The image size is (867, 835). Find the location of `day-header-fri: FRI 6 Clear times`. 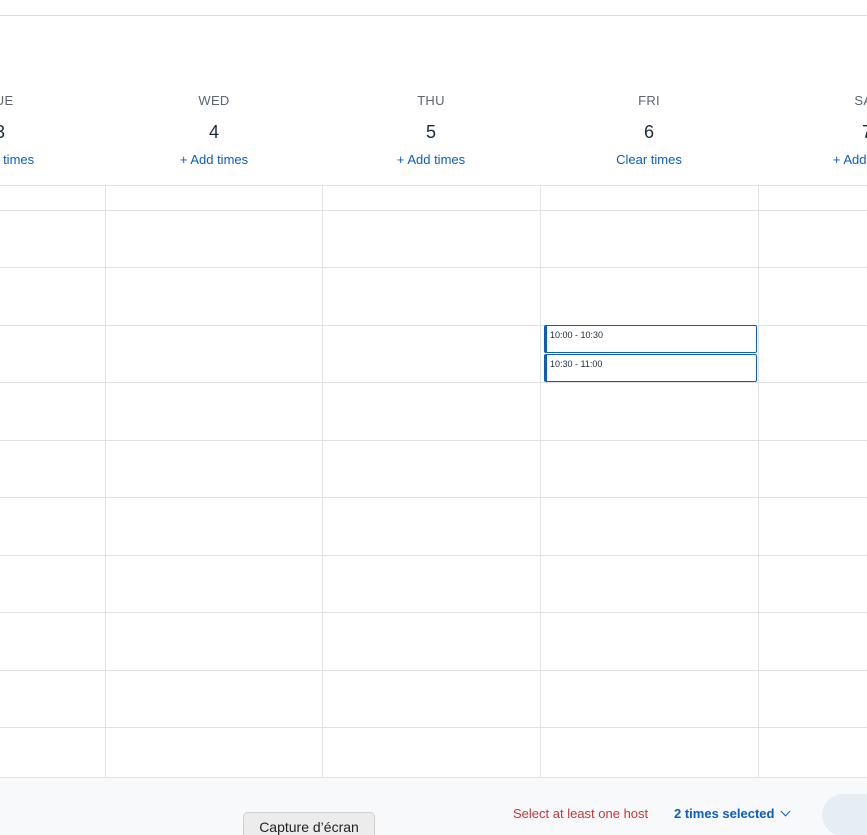

day-header-fri: FRI 6 Clear times is located at coordinates (649, 129).